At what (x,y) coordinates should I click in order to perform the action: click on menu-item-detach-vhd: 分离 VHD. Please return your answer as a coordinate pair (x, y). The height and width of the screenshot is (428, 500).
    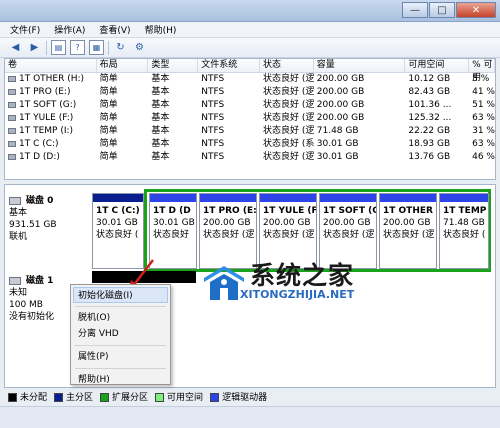
    Looking at the image, I should click on (120, 334).